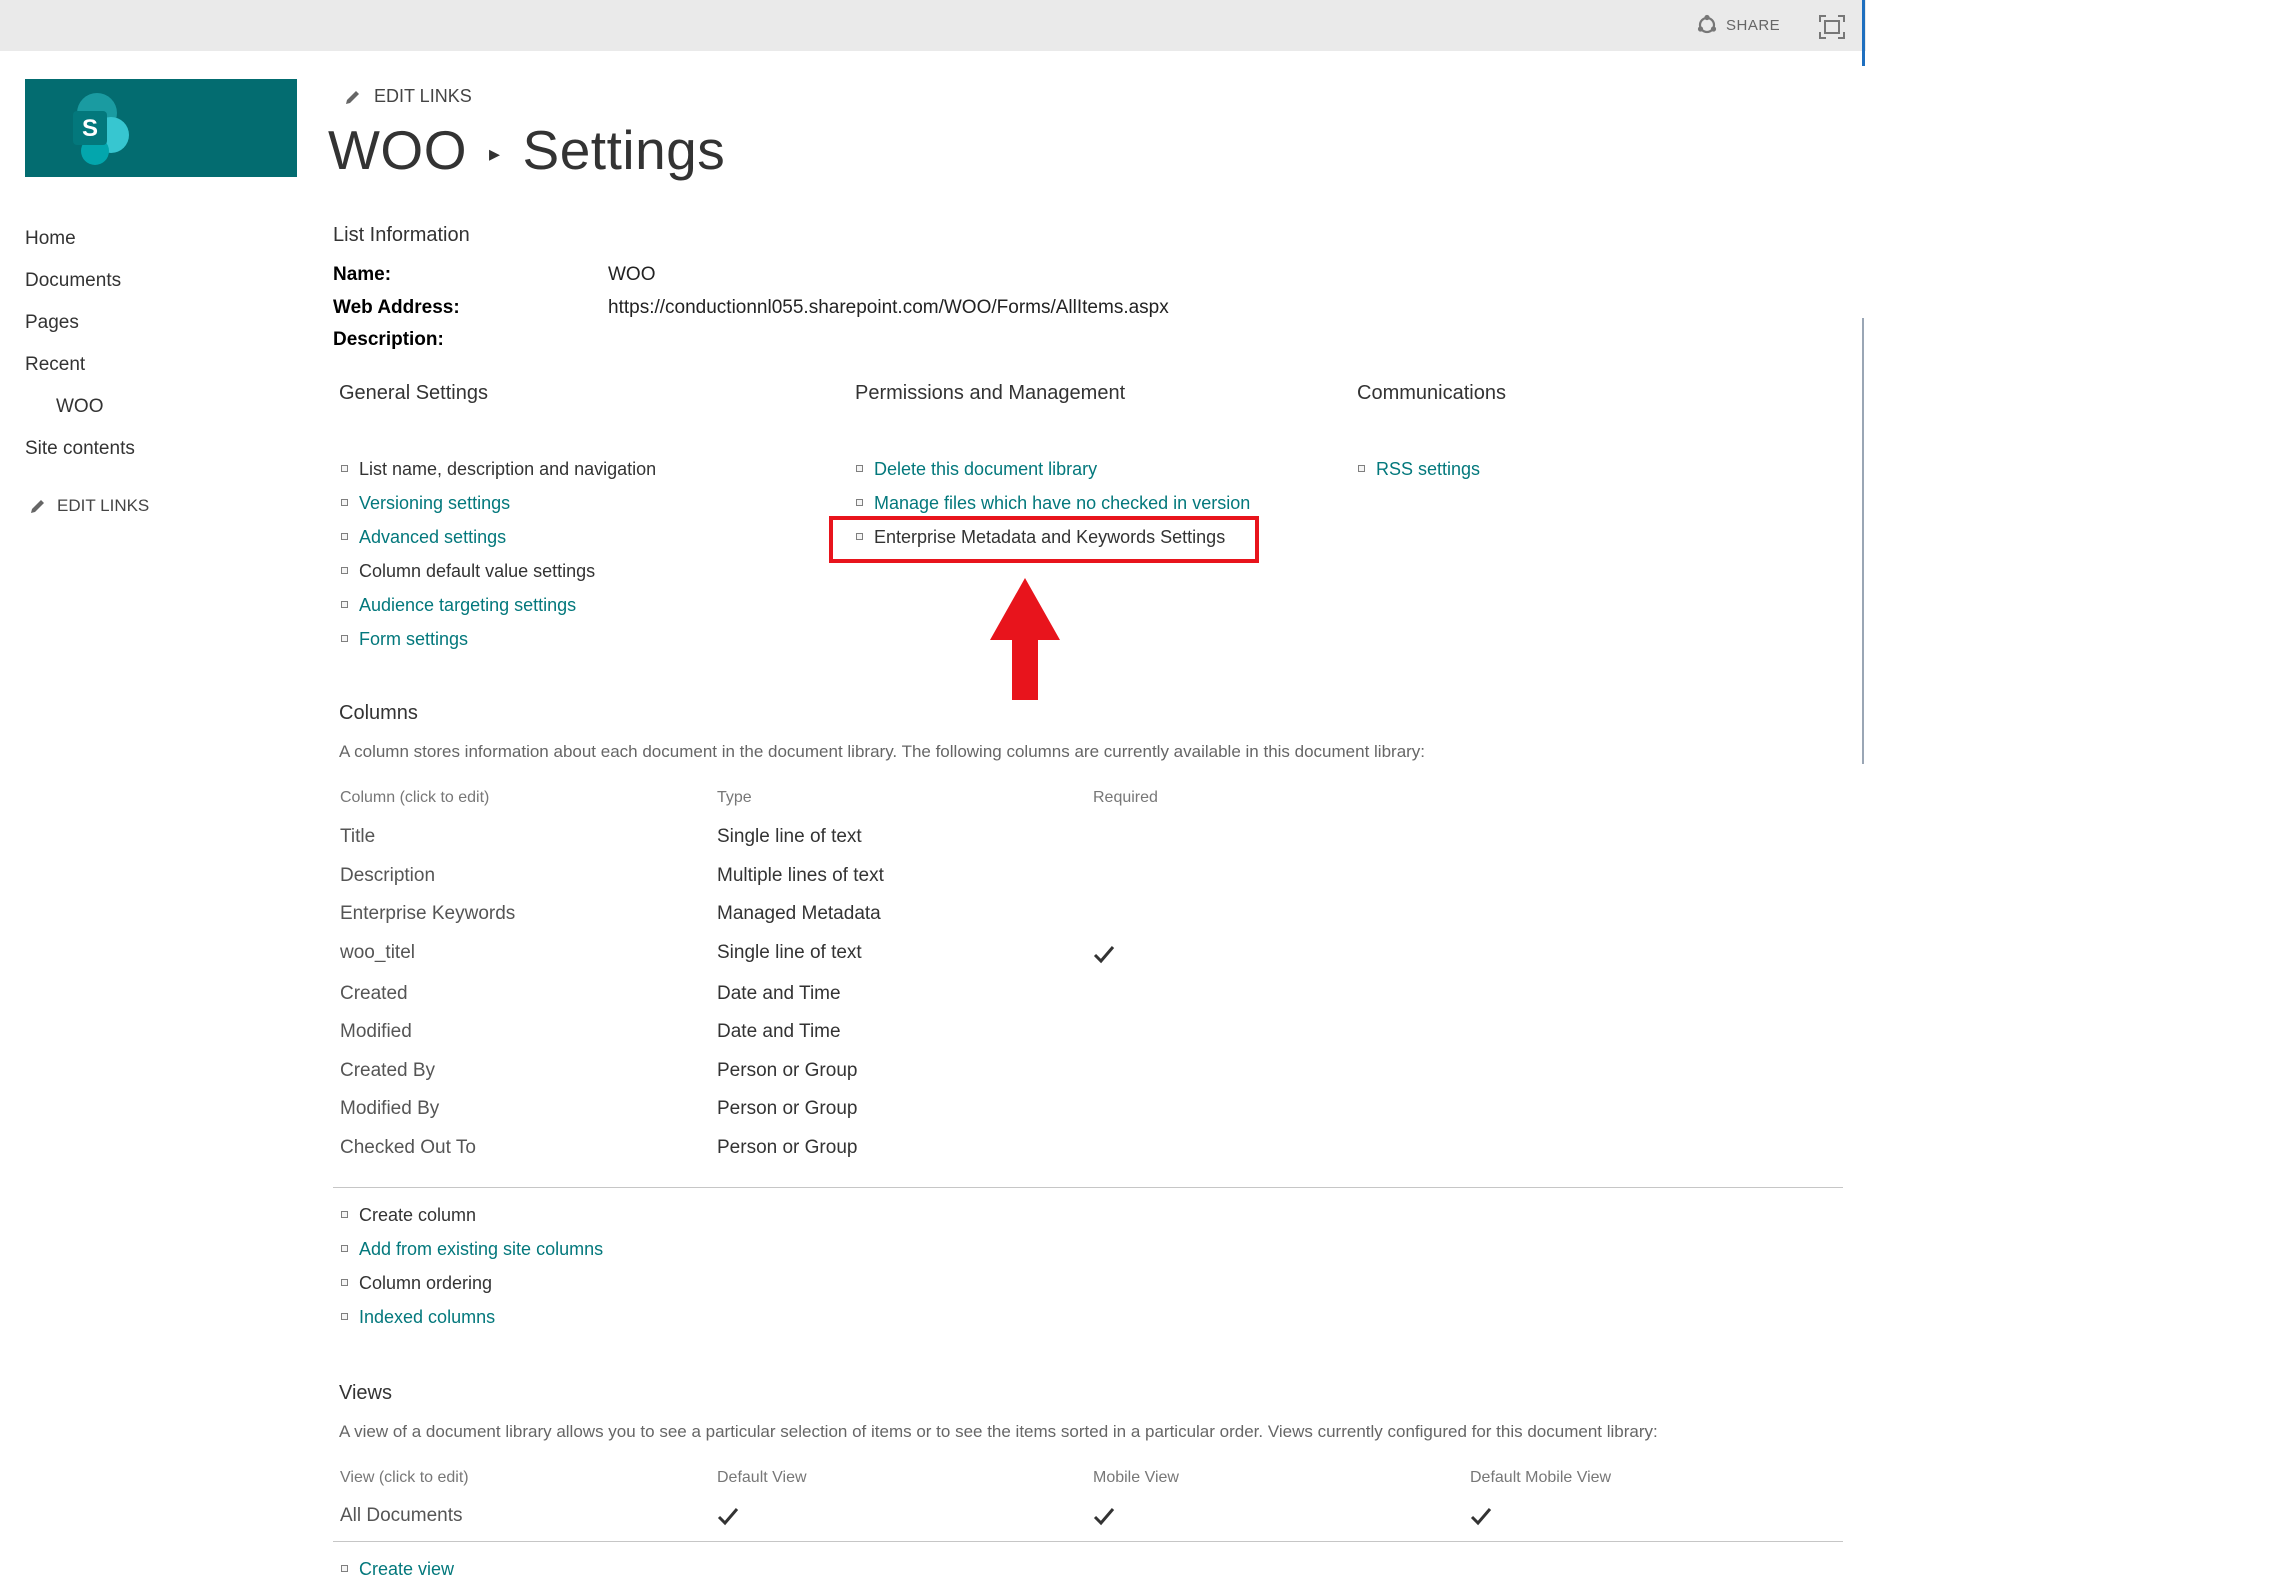 The image size is (2296, 1591). Describe the element at coordinates (425, 503) in the screenshot. I see `link-versioning-settings: Versioning settings` at that location.